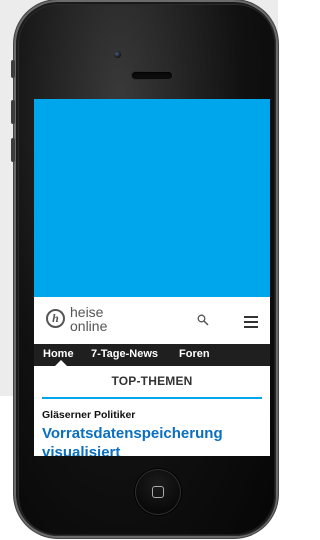 This screenshot has height=540, width=320. What do you see at coordinates (89, 415) in the screenshot?
I see `article-kicker: Gläserner Politiker` at bounding box center [89, 415].